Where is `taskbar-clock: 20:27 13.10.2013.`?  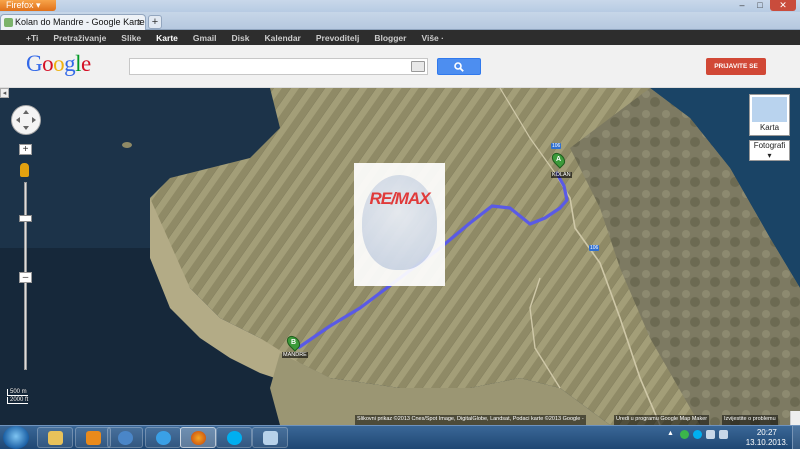 taskbar-clock: 20:27 13.10.2013. is located at coordinates (767, 438).